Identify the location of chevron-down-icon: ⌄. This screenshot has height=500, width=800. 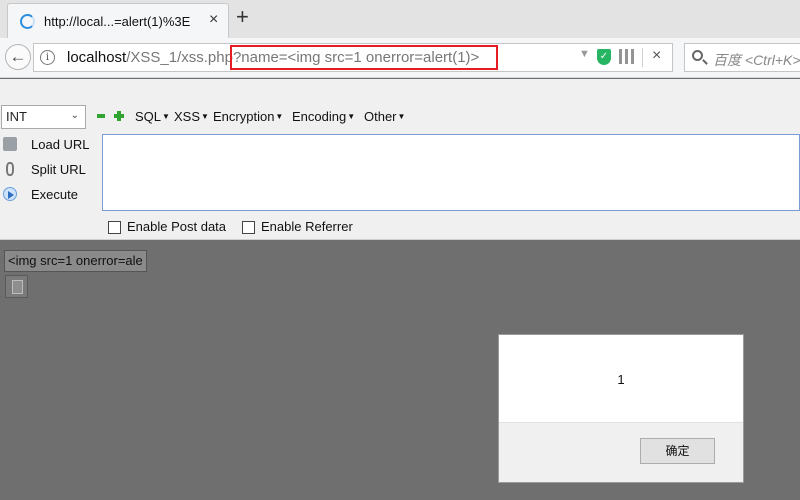
(74, 115).